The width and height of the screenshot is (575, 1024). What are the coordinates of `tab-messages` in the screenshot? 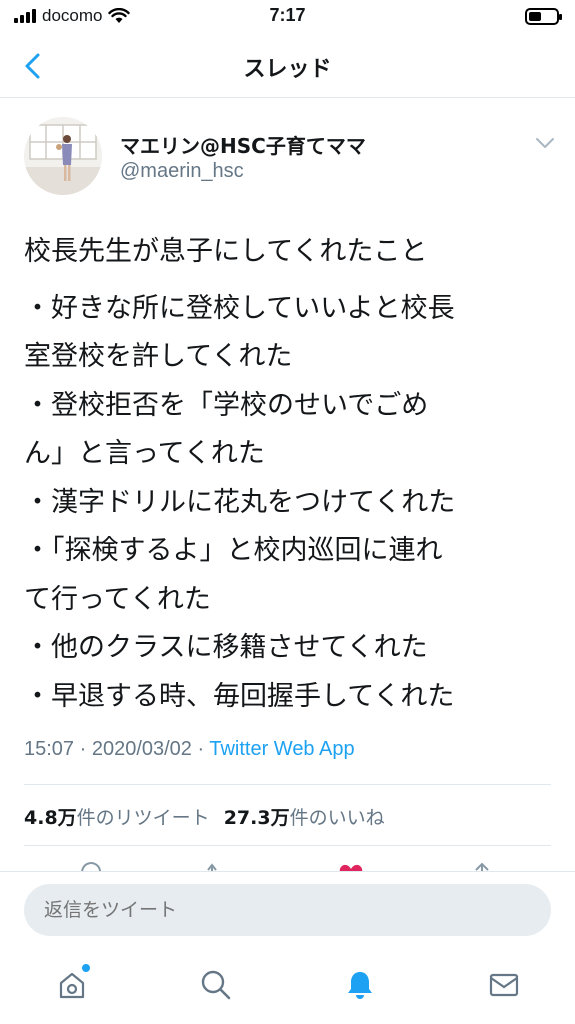 It's located at (504, 985).